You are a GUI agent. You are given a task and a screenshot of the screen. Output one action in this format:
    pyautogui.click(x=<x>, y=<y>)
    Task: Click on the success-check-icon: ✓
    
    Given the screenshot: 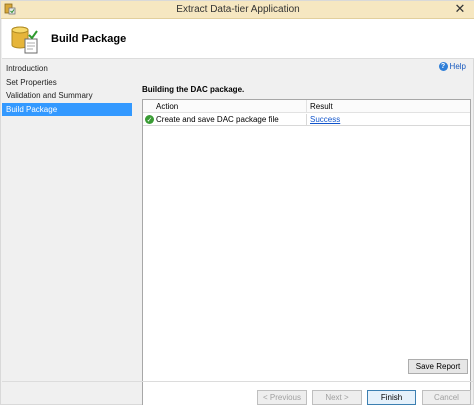 What is the action you would take?
    pyautogui.click(x=149, y=119)
    